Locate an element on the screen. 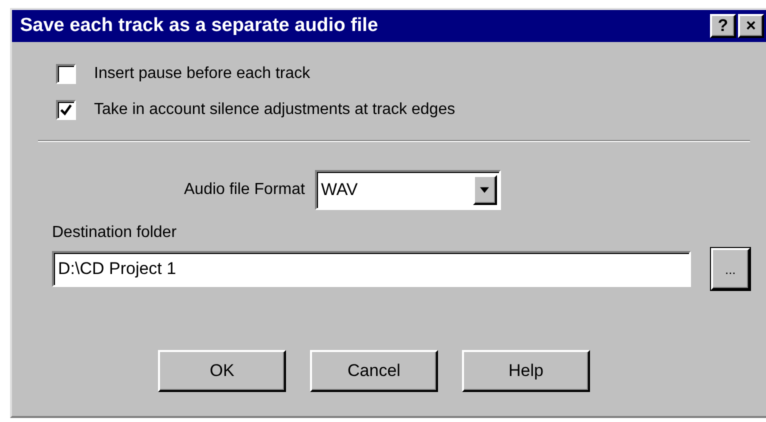 This screenshot has height=422, width=766. dialog-button: Cancel is located at coordinates (374, 371).